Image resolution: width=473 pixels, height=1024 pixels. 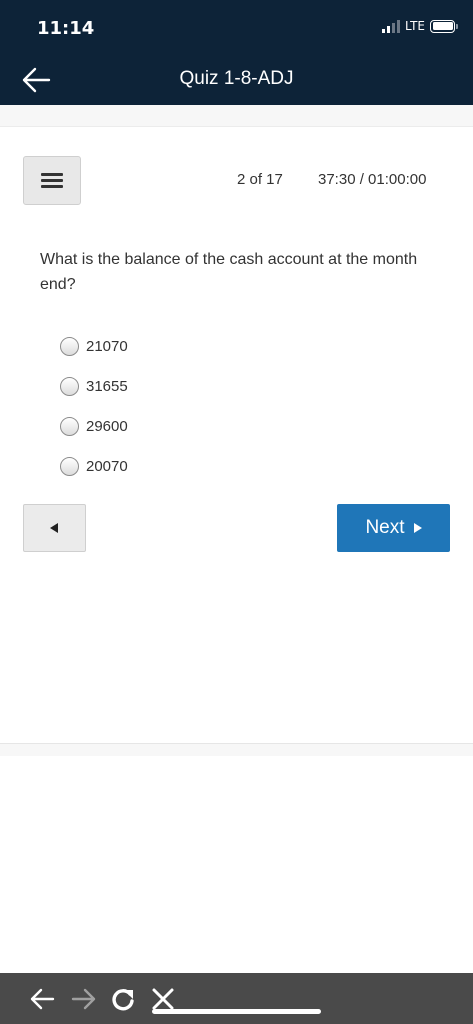 I want to click on status-indicators: LTE, so click(x=420, y=26).